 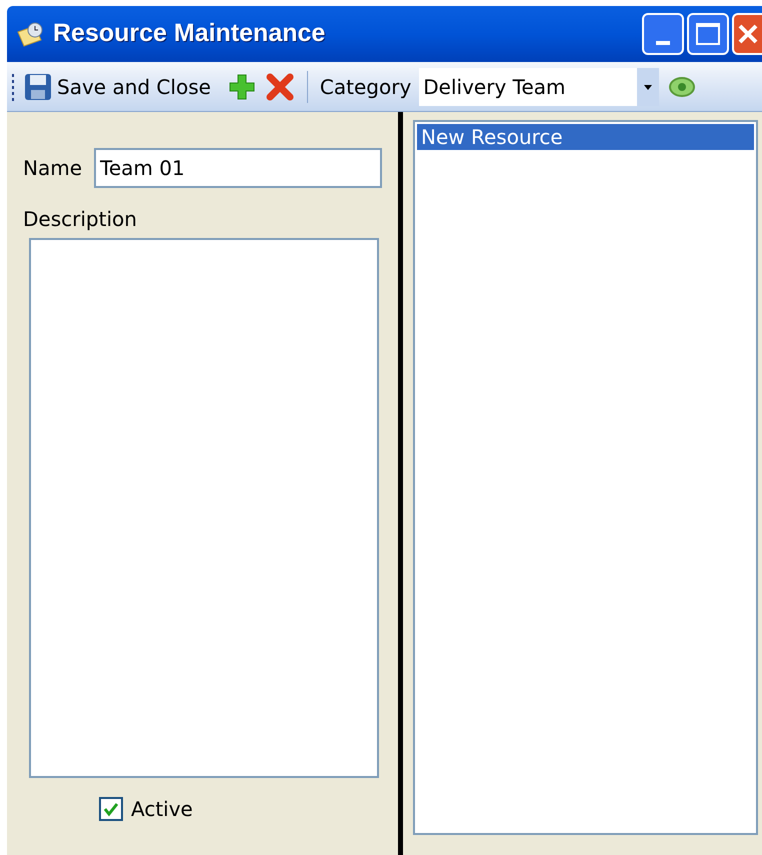 What do you see at coordinates (366, 87) in the screenshot?
I see `category-label: Category` at bounding box center [366, 87].